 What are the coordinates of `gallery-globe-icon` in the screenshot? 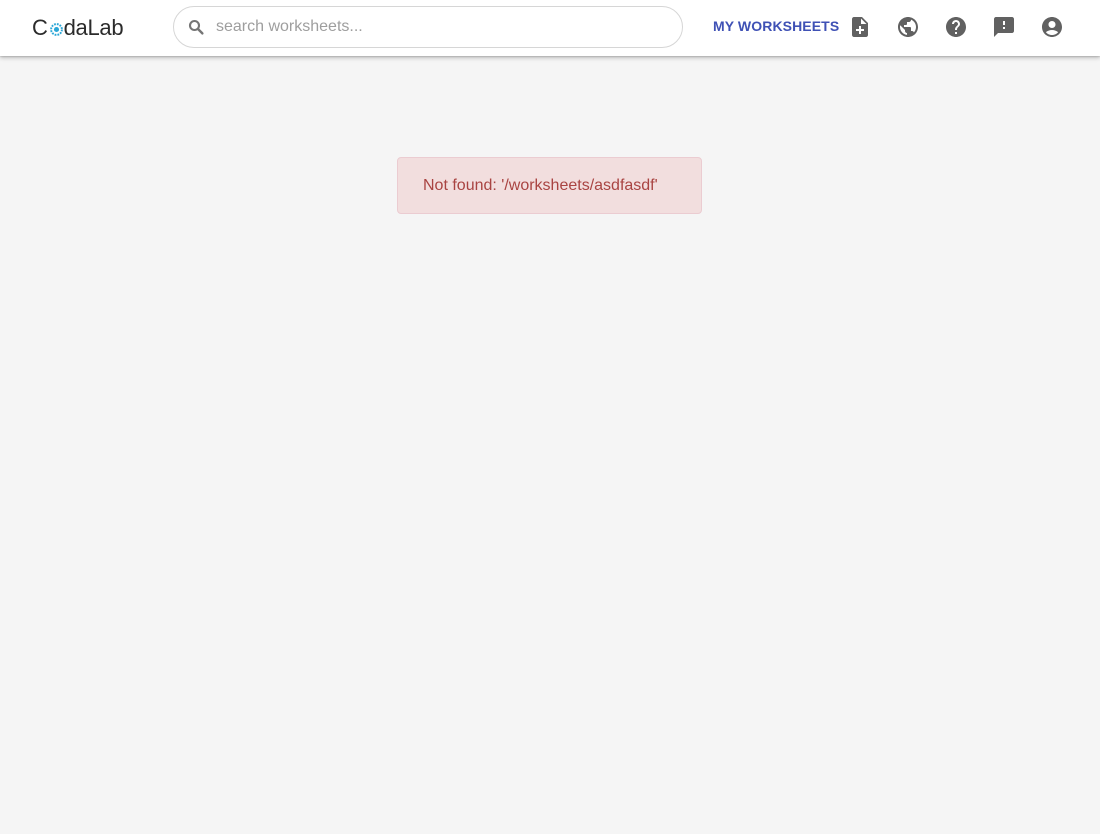 It's located at (908, 27).